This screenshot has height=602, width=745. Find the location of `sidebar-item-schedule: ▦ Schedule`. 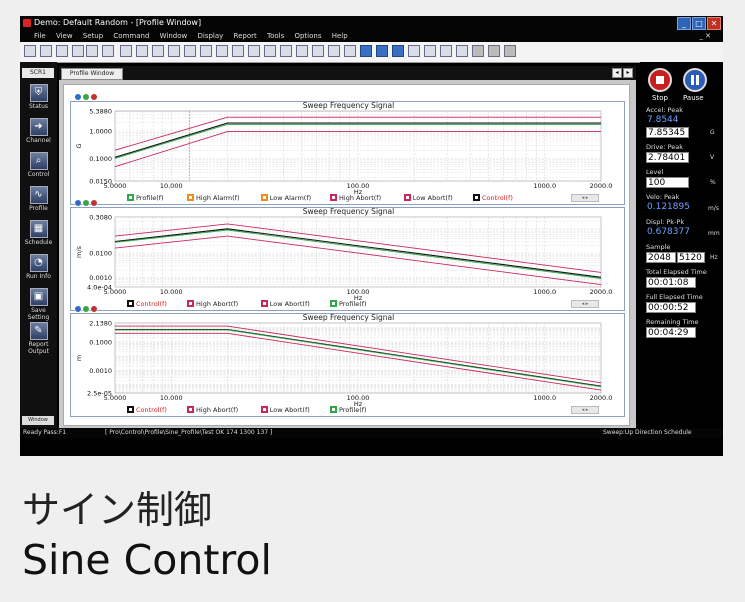

sidebar-item-schedule: ▦ Schedule is located at coordinates (38, 237).